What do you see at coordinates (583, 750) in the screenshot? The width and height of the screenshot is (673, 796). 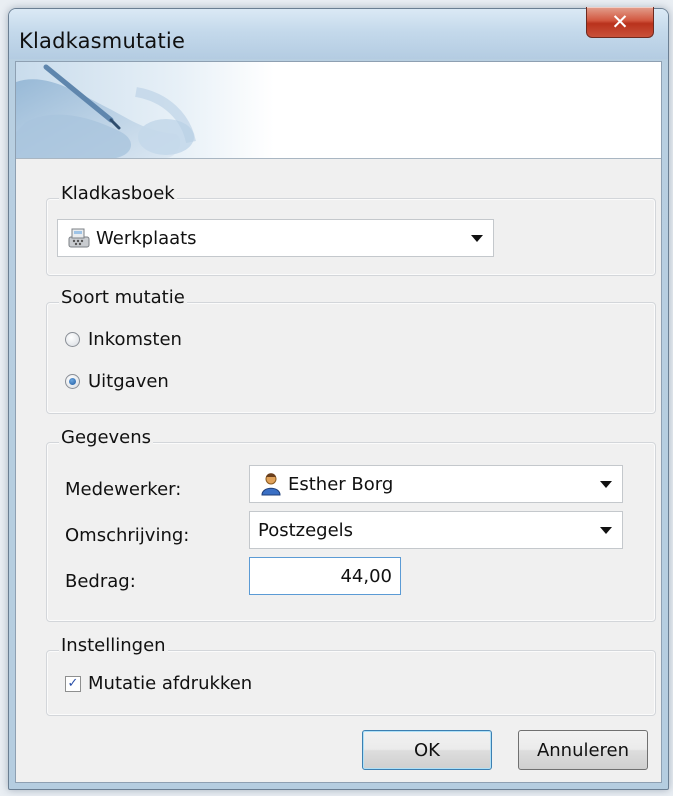 I see `cancel-button: Annuleren` at bounding box center [583, 750].